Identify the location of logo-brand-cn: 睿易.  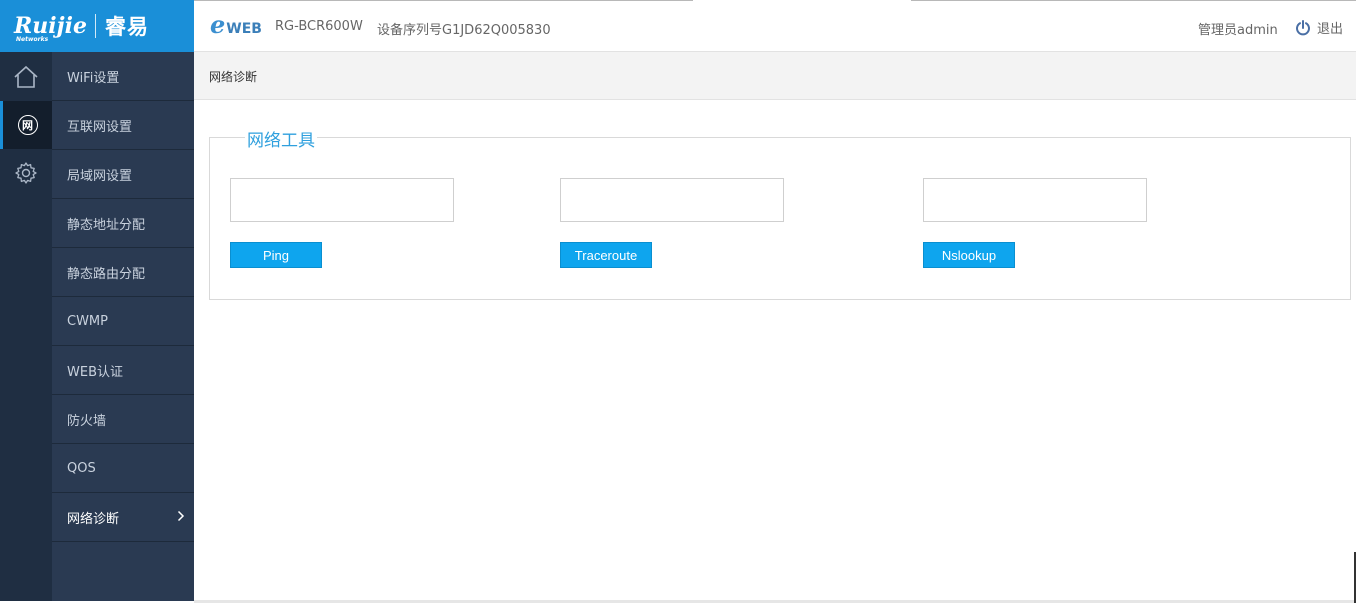
(126, 27).